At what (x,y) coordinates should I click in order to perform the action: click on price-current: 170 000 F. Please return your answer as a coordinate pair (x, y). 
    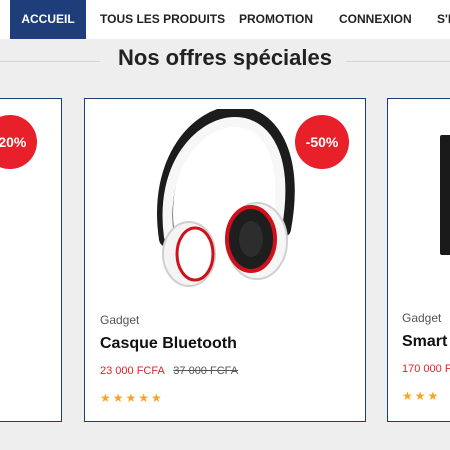
    Looking at the image, I should click on (426, 369).